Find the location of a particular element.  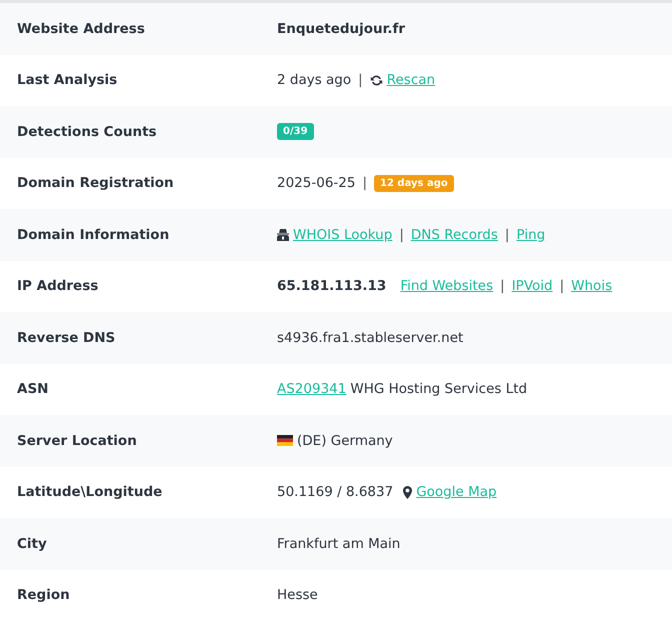

row-label: Domain Information is located at coordinates (93, 234).